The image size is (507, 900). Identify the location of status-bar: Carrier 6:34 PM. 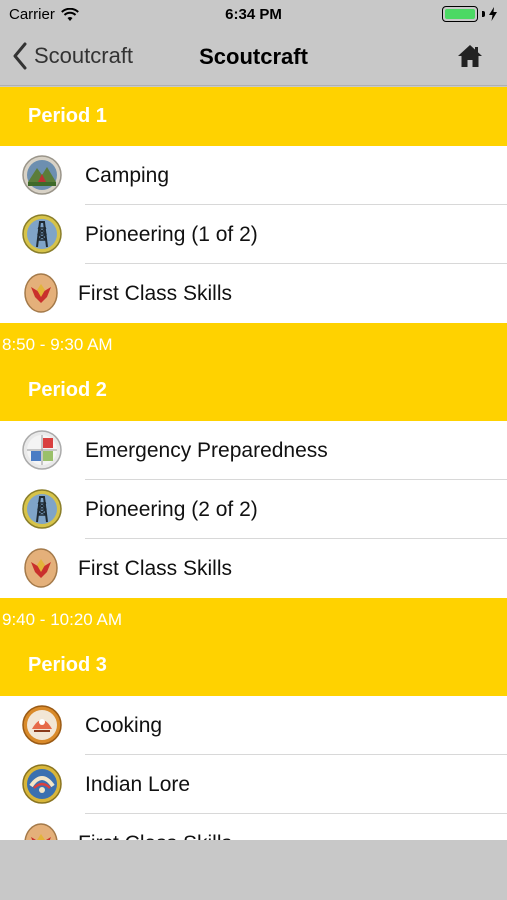
(253, 15).